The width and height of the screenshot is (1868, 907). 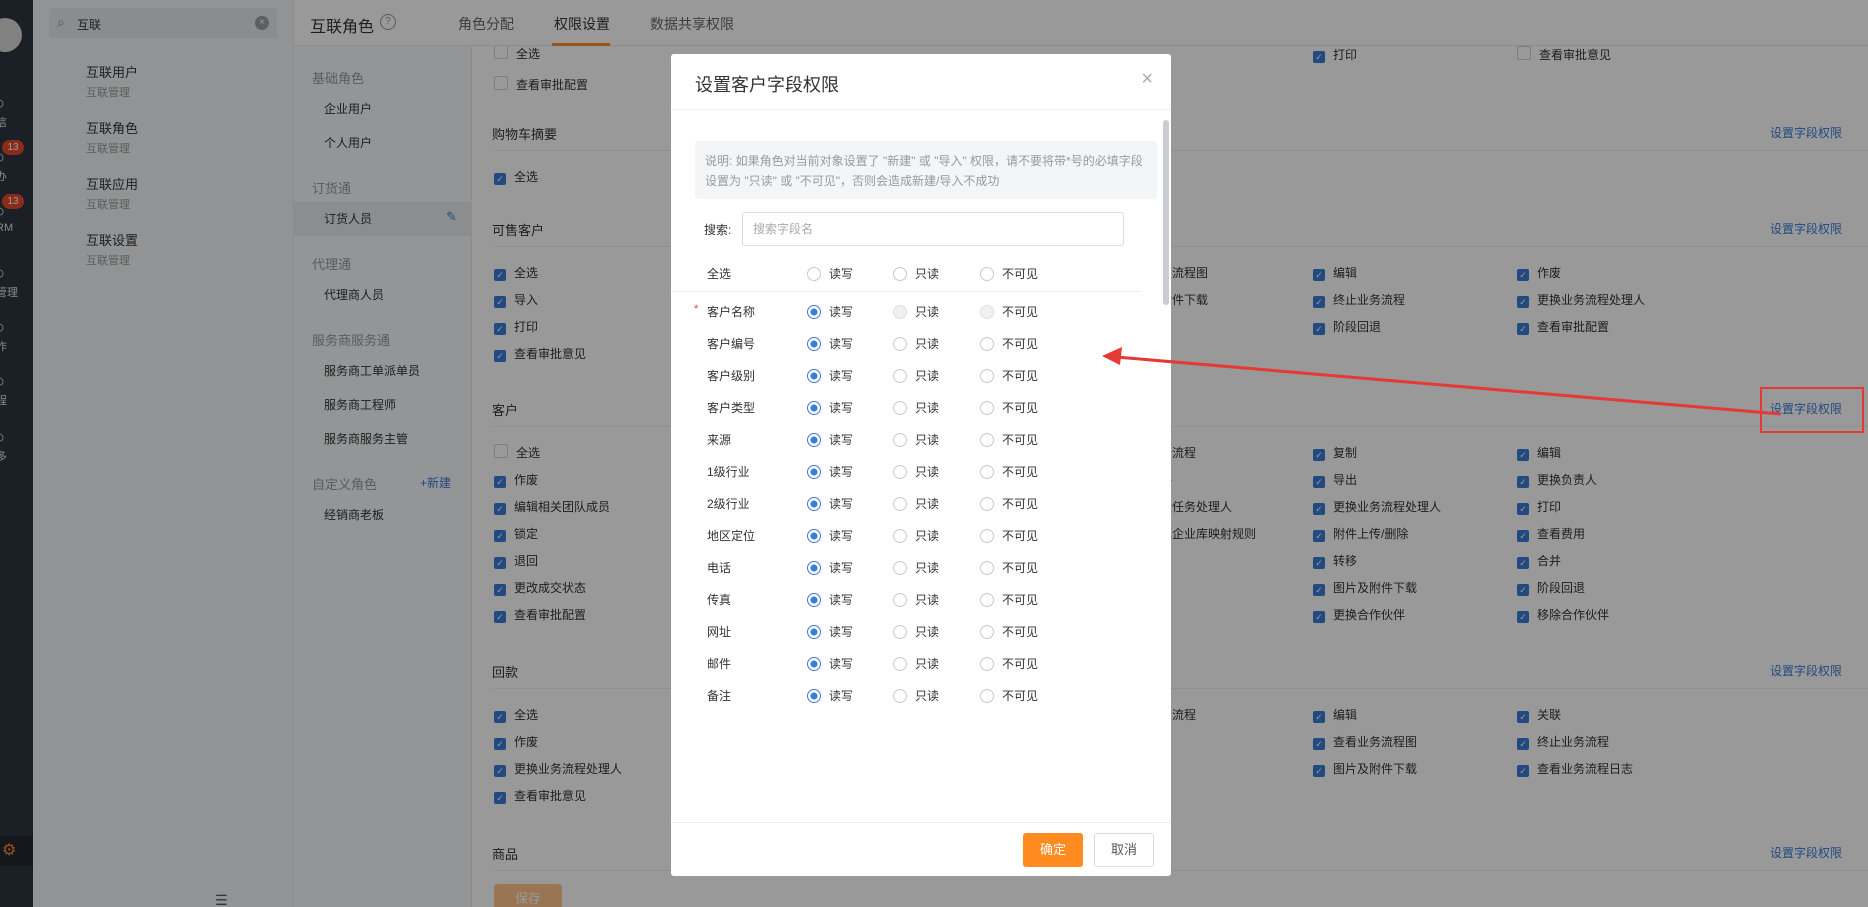 What do you see at coordinates (1053, 850) in the screenshot?
I see `confirm-button: 确定` at bounding box center [1053, 850].